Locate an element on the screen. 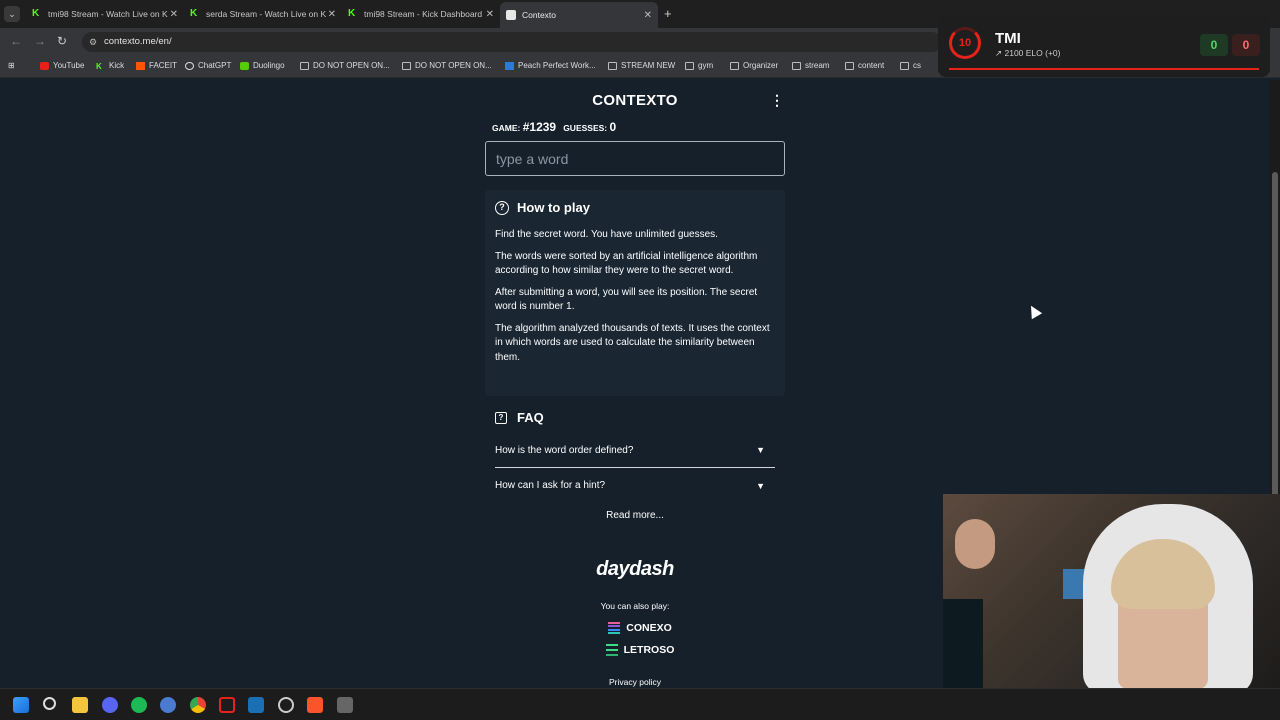 Image resolution: width=1280 pixels, height=720 pixels. brave-icon is located at coordinates (315, 705).